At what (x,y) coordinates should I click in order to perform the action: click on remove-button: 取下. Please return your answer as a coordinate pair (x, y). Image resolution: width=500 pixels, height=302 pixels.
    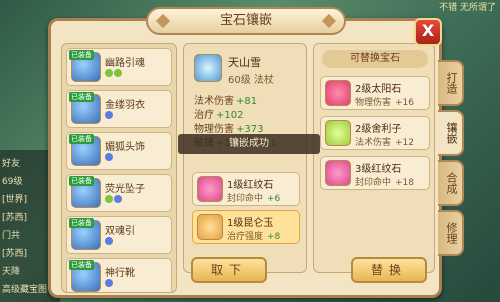
    Looking at the image, I should click on (229, 270).